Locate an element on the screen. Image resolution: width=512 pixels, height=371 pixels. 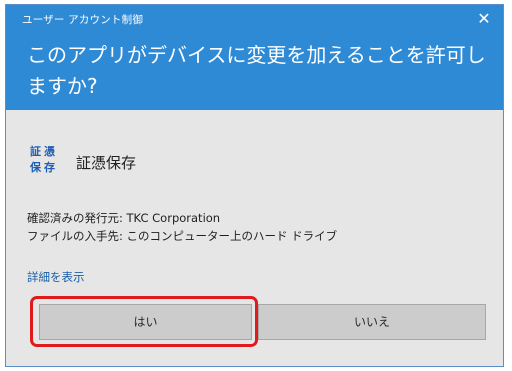
app-icon: 証 憑 保 存 is located at coordinates (47, 162).